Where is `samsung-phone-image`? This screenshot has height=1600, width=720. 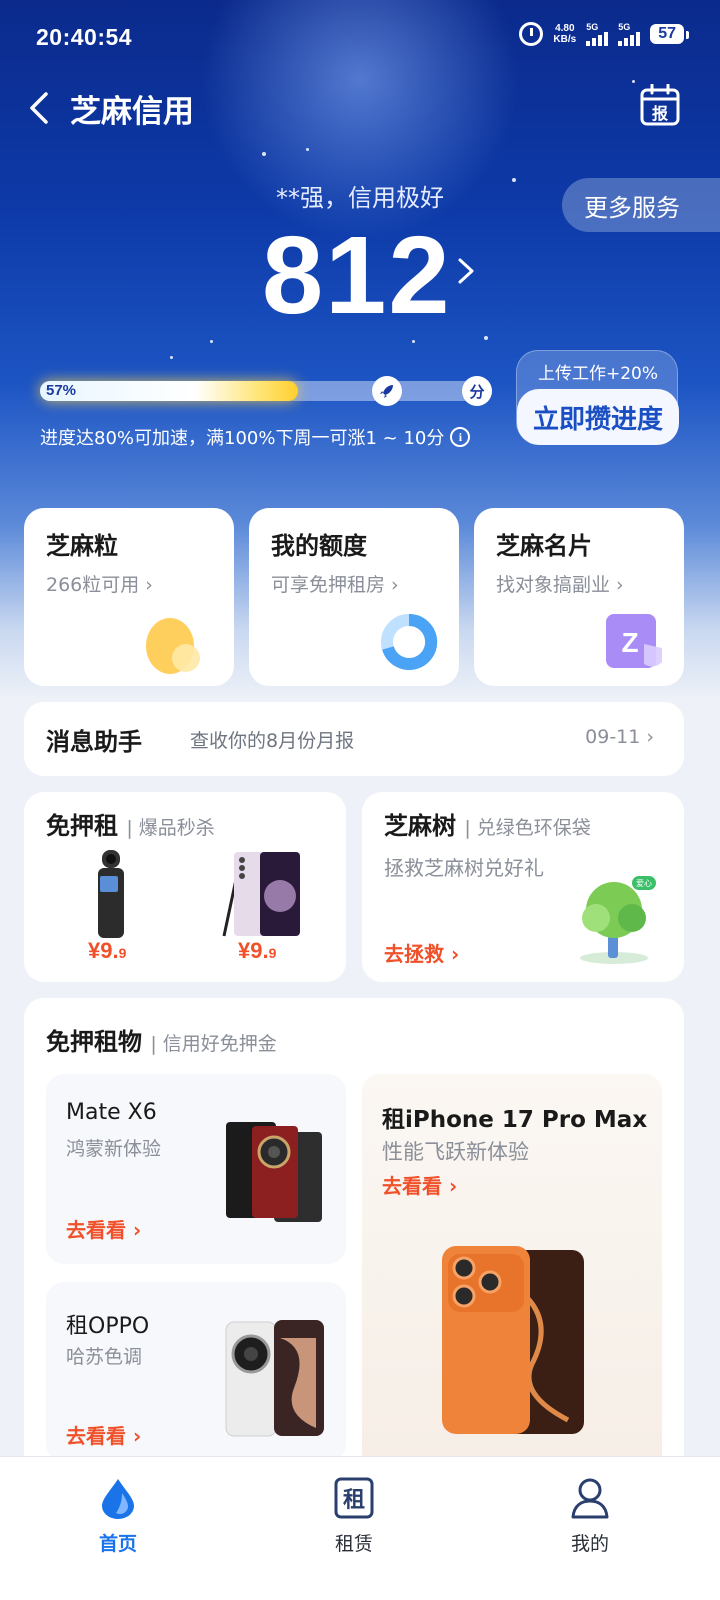 samsung-phone-image is located at coordinates (261, 894).